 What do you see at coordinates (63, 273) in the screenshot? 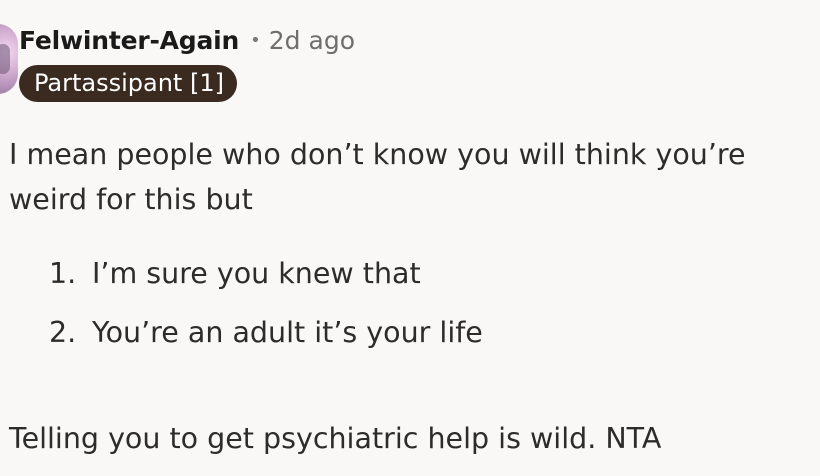
I see `list-marker: 1.` at bounding box center [63, 273].